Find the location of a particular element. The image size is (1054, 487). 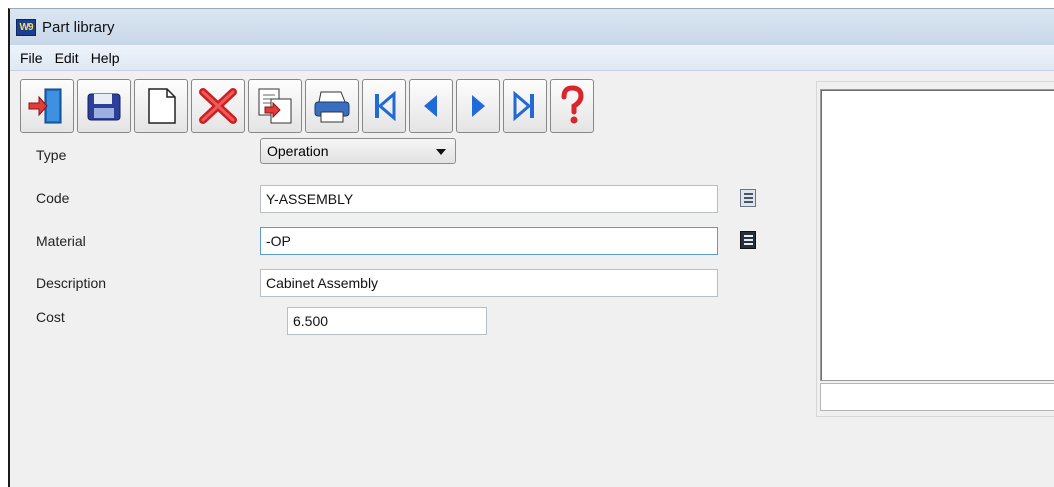

last-record-button is located at coordinates (525, 106).